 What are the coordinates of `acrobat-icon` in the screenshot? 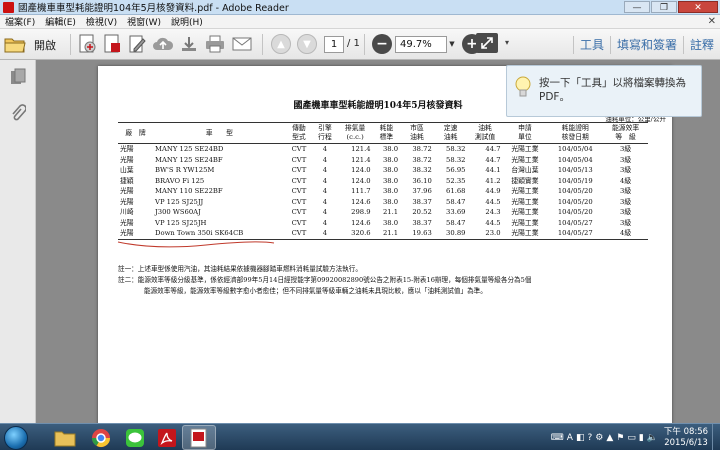 It's located at (167, 437).